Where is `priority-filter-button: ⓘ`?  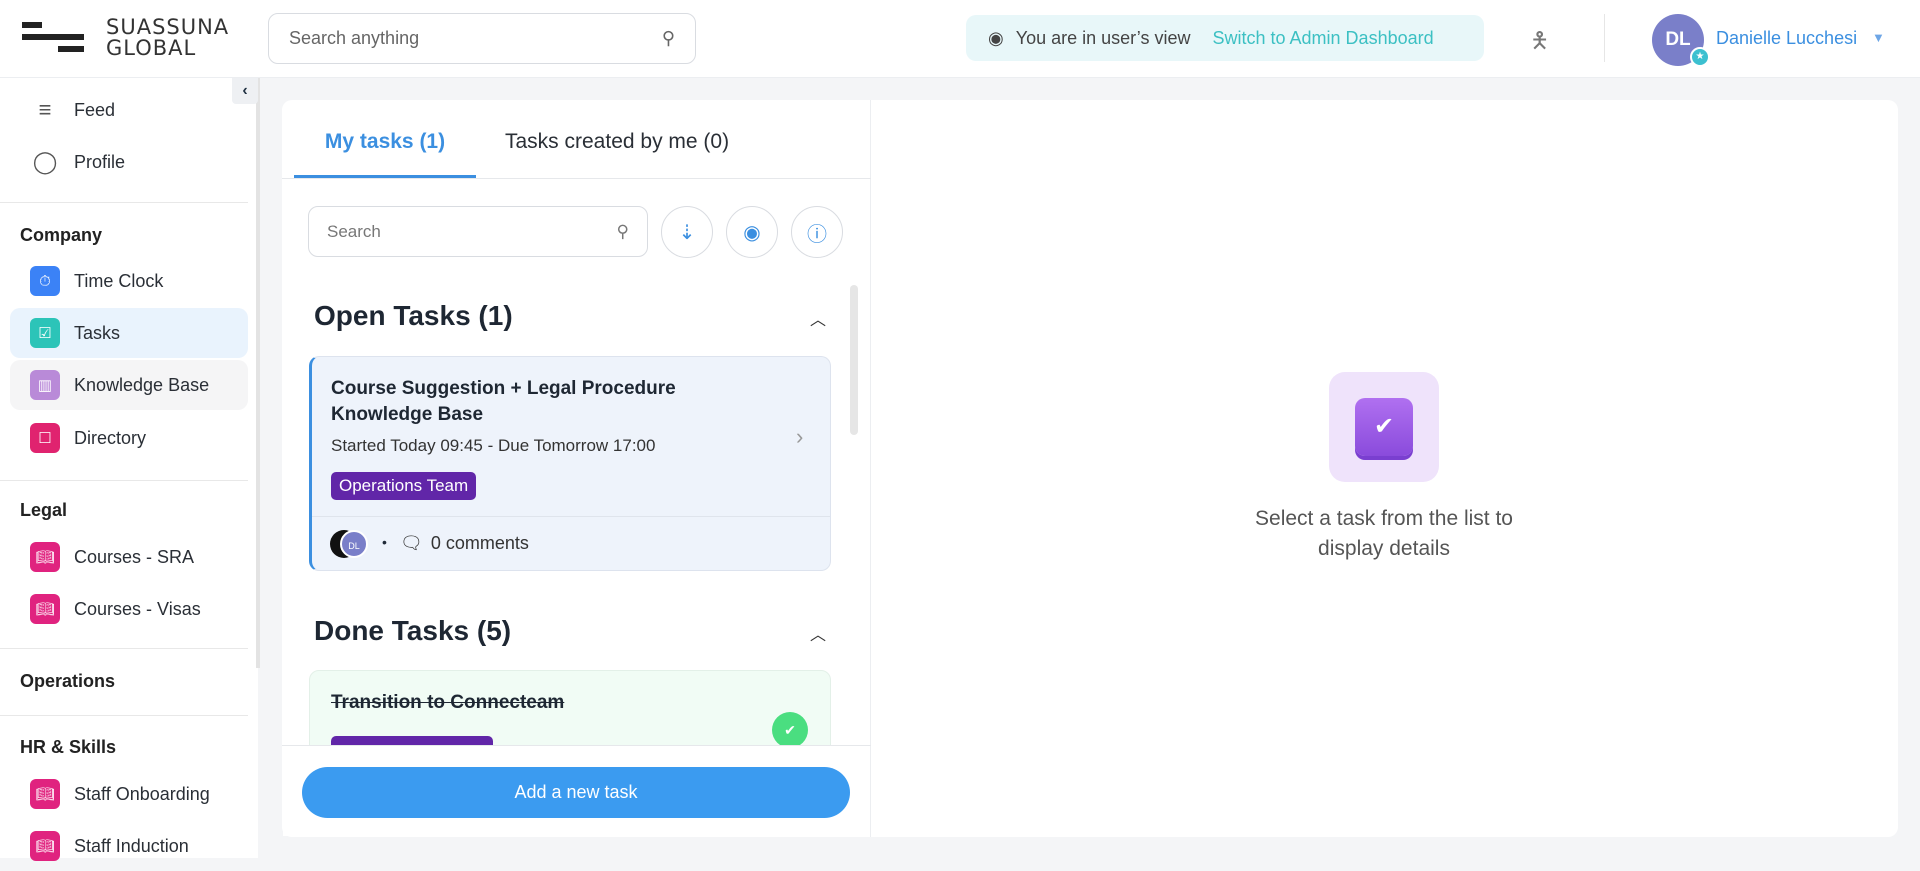 priority-filter-button: ⓘ is located at coordinates (817, 232).